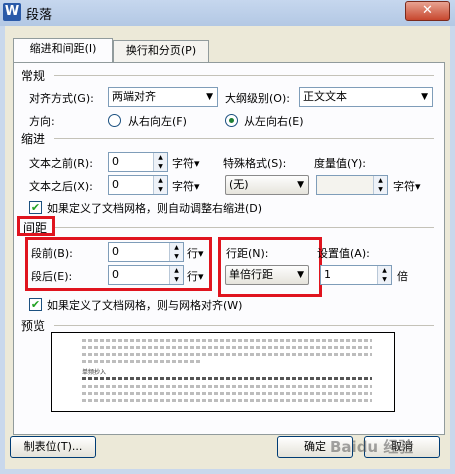 This screenshot has width=455, height=474. I want to click on measure-unit: 字符▾, so click(407, 186).